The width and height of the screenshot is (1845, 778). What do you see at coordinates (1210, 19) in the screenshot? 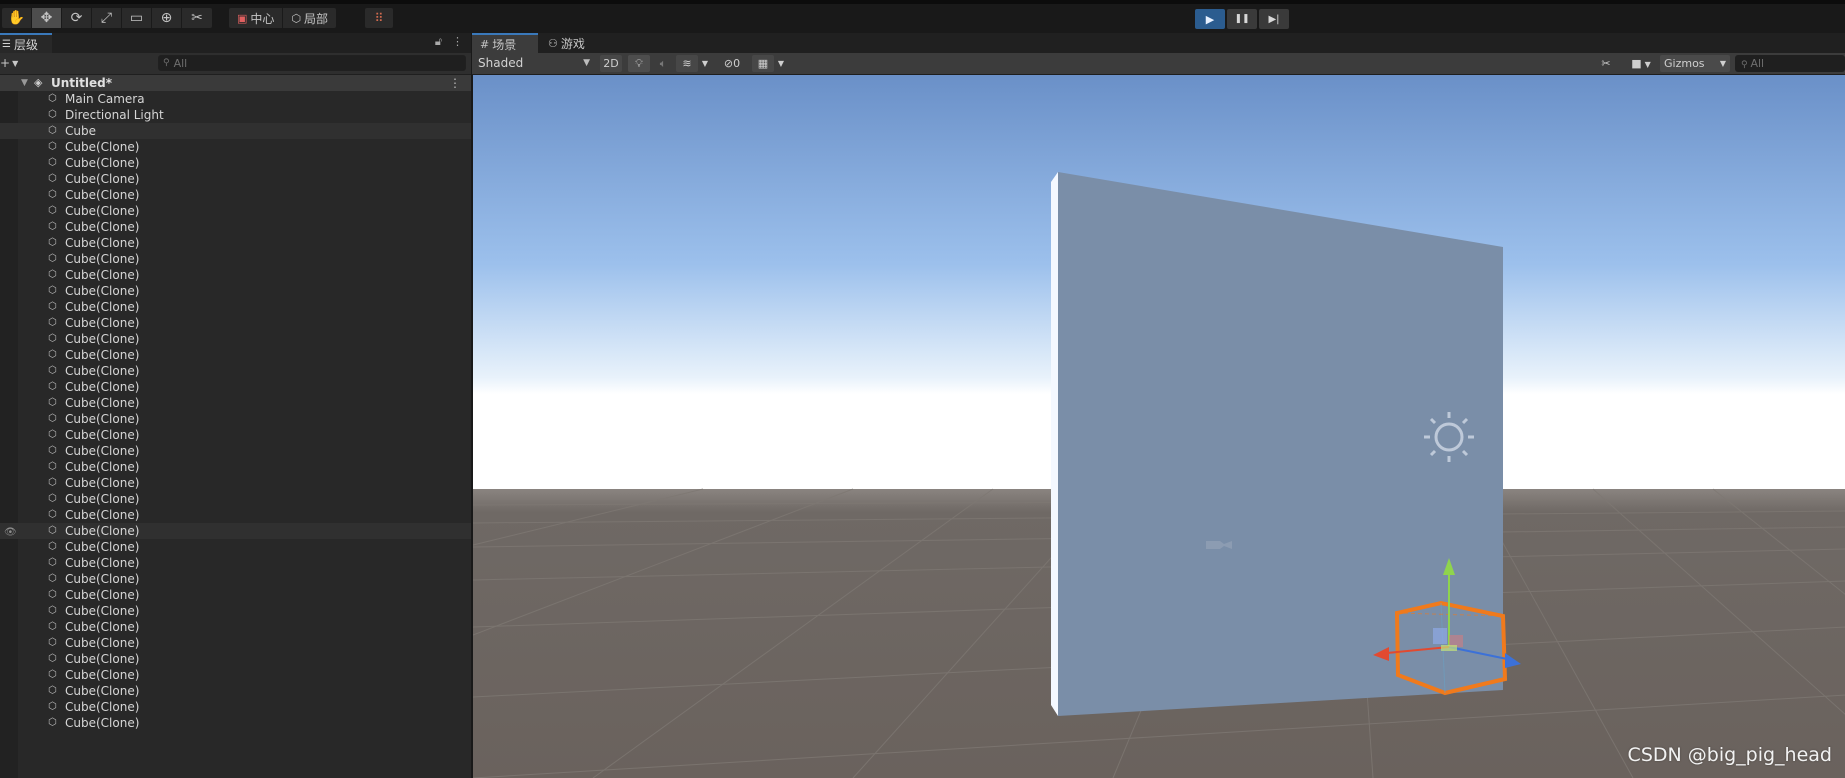
I see `play-button: ▶` at bounding box center [1210, 19].